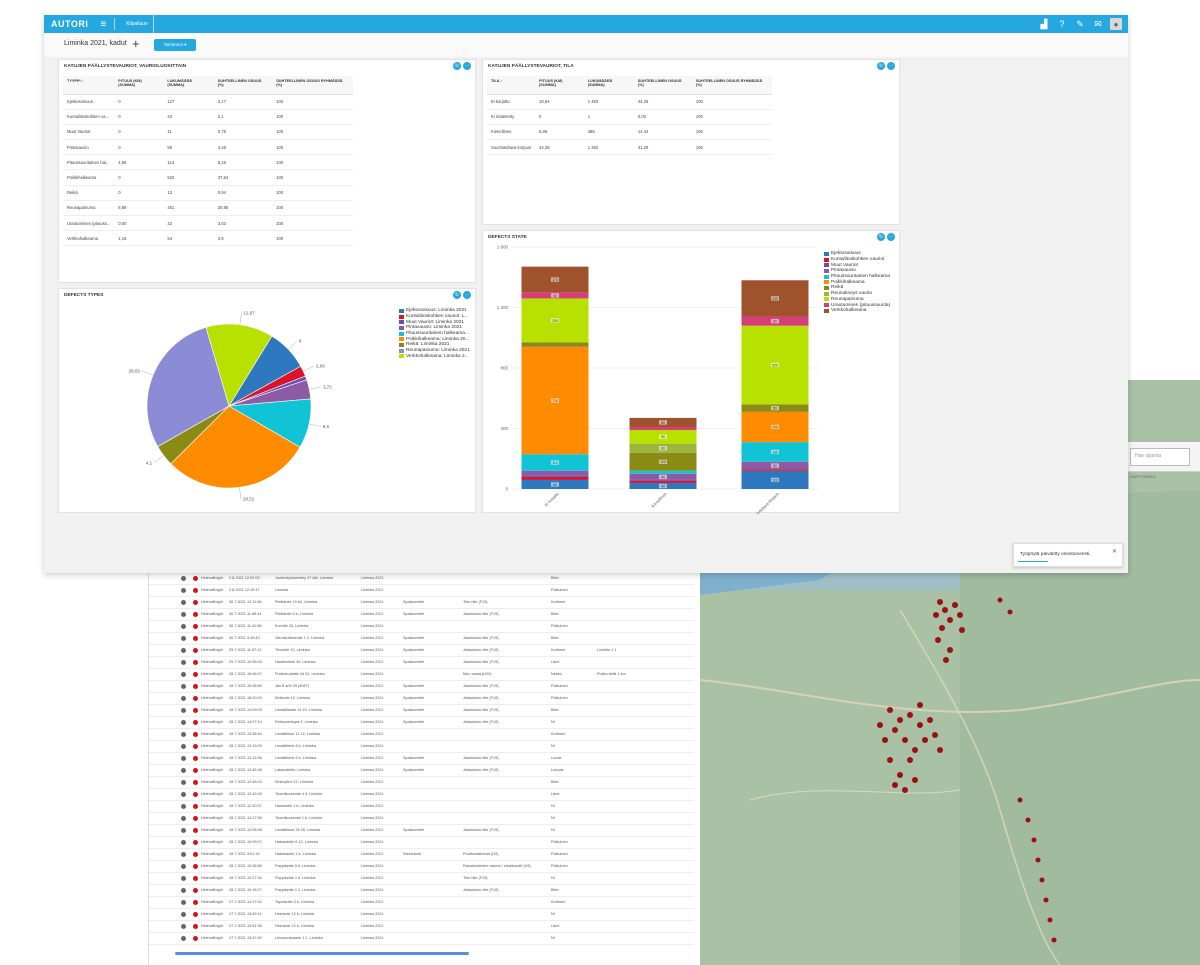  What do you see at coordinates (89, 85) in the screenshot?
I see `t1-column-header: TYYPPI ↑` at bounding box center [89, 85].